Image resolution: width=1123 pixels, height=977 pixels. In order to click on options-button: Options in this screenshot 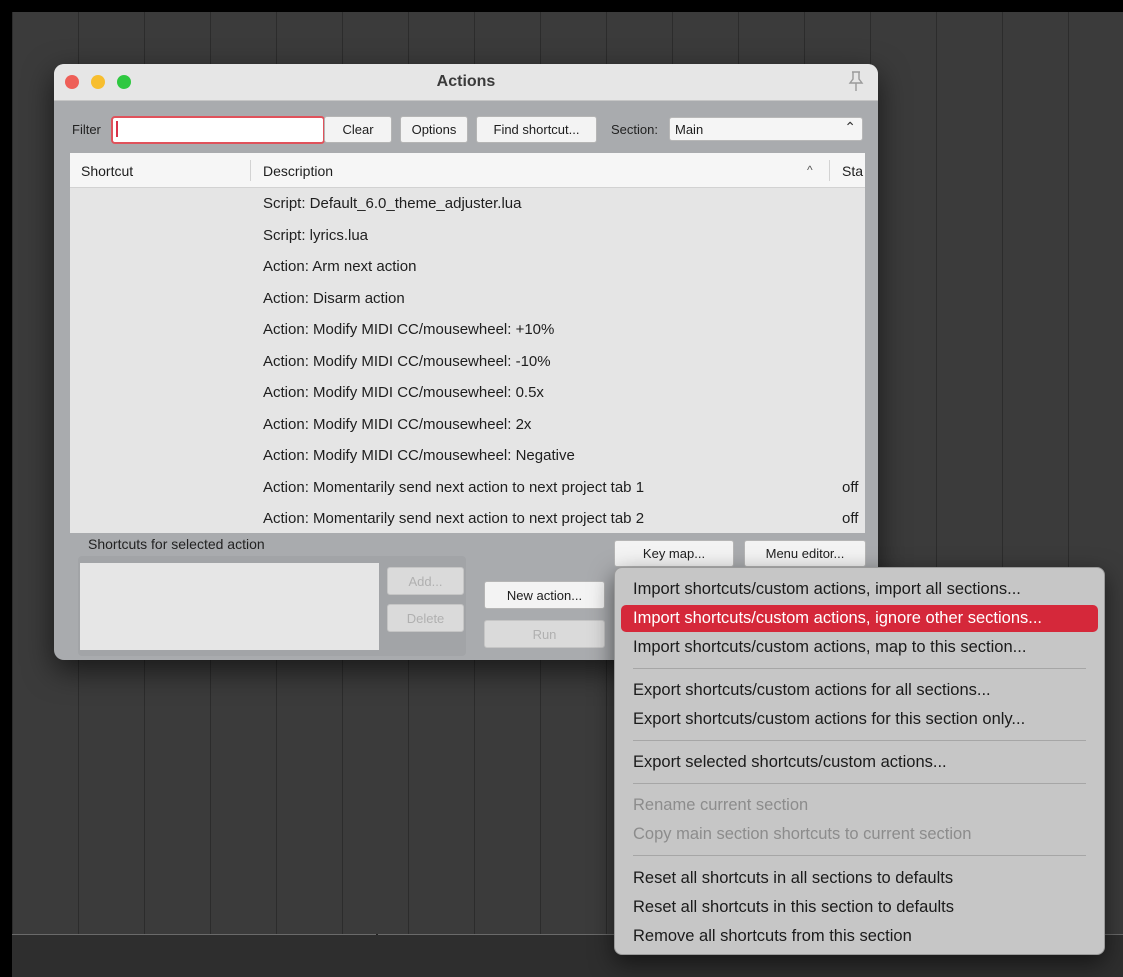, I will do `click(434, 129)`.